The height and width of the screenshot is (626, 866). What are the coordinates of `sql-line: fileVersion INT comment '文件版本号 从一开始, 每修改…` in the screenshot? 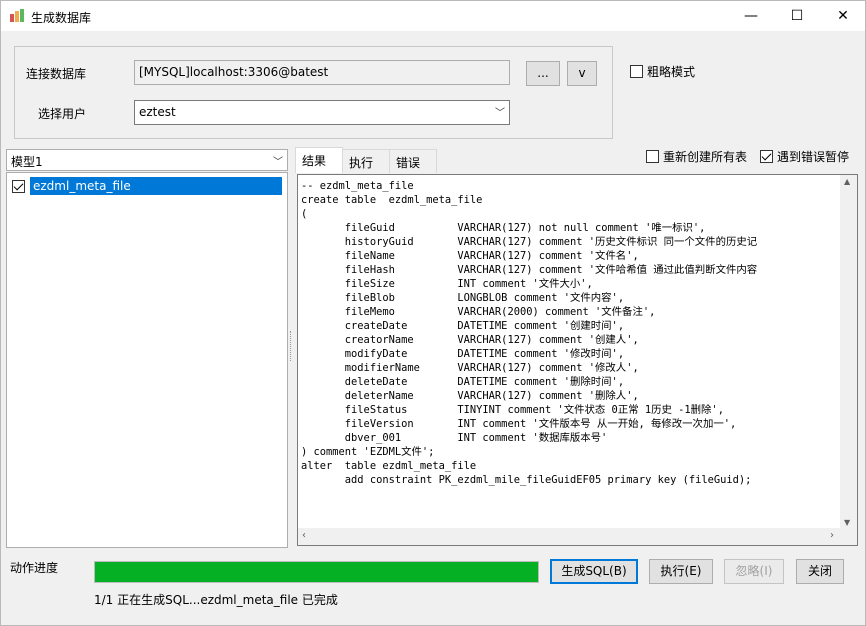 It's located at (519, 424).